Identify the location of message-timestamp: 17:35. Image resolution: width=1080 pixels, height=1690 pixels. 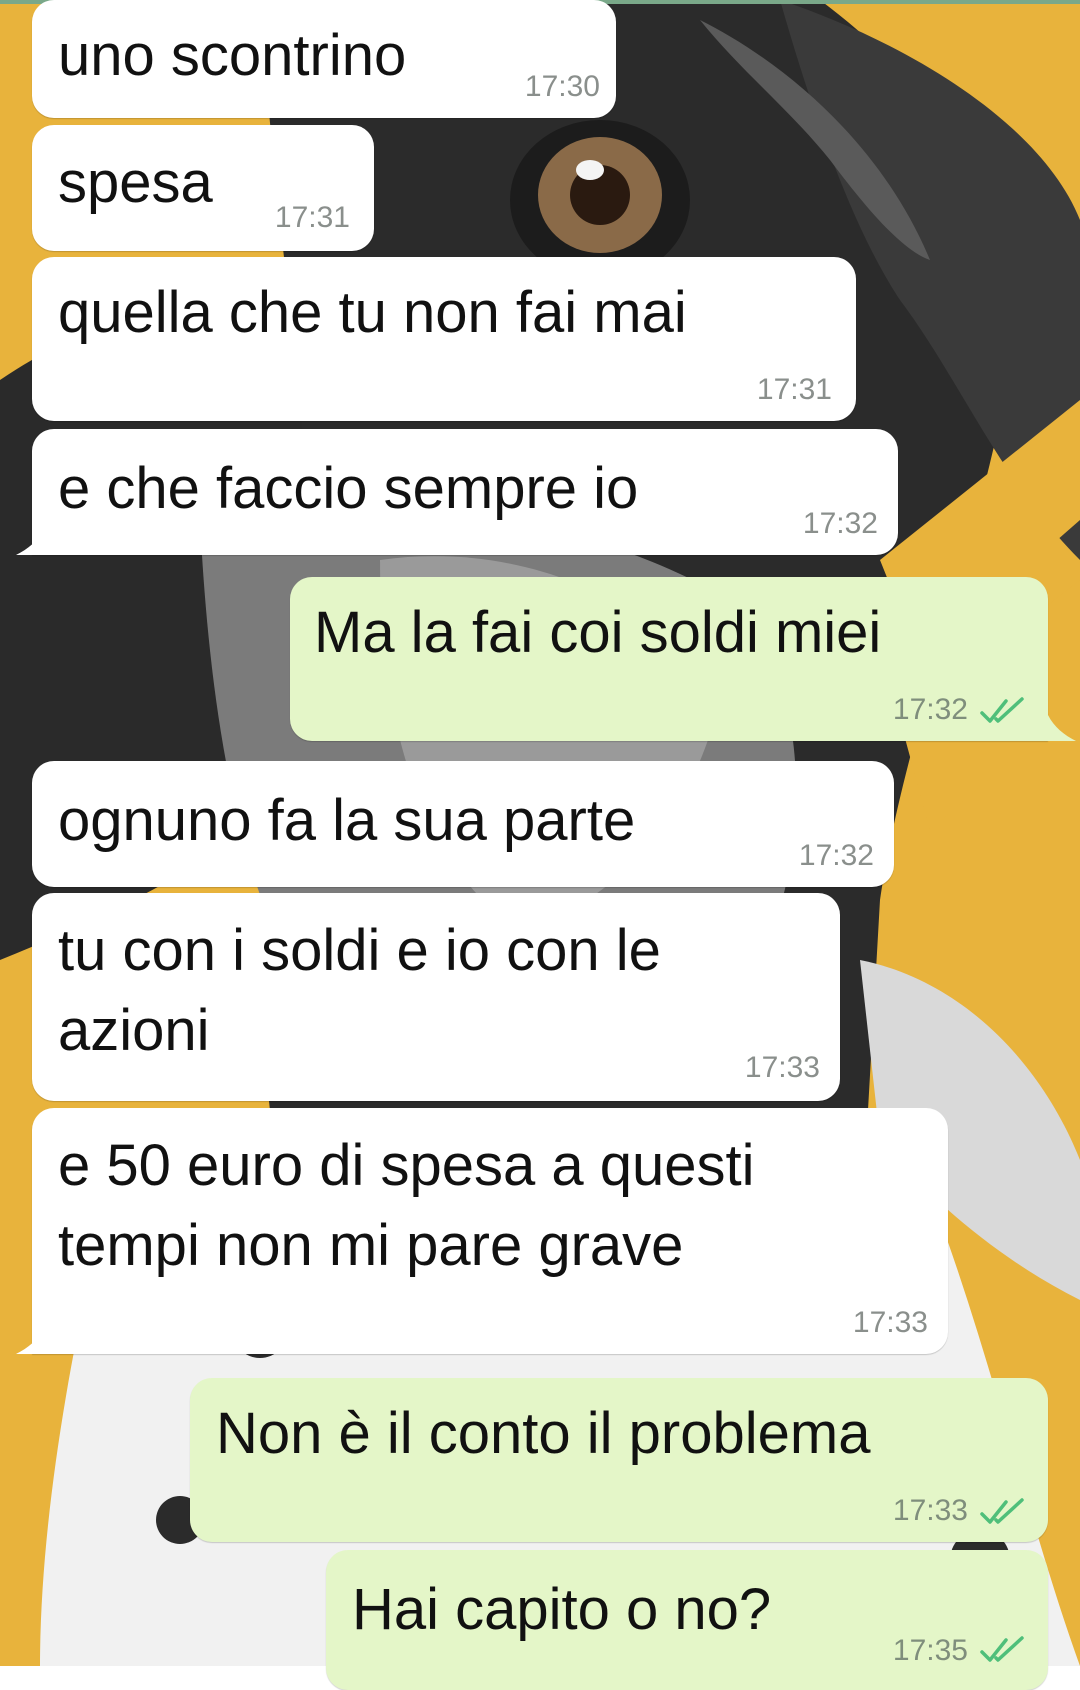
(930, 1650).